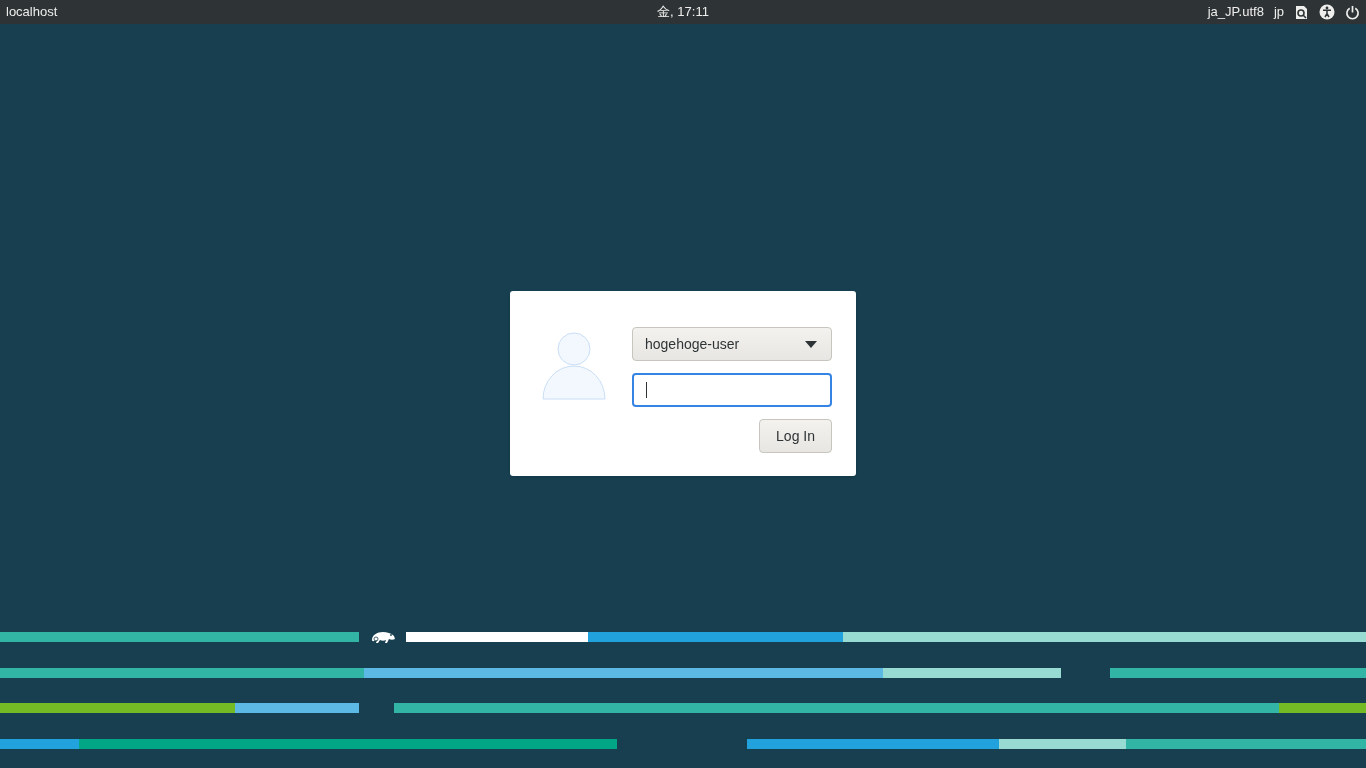 This screenshot has height=768, width=1366. I want to click on accessibility-icon, so click(1327, 12).